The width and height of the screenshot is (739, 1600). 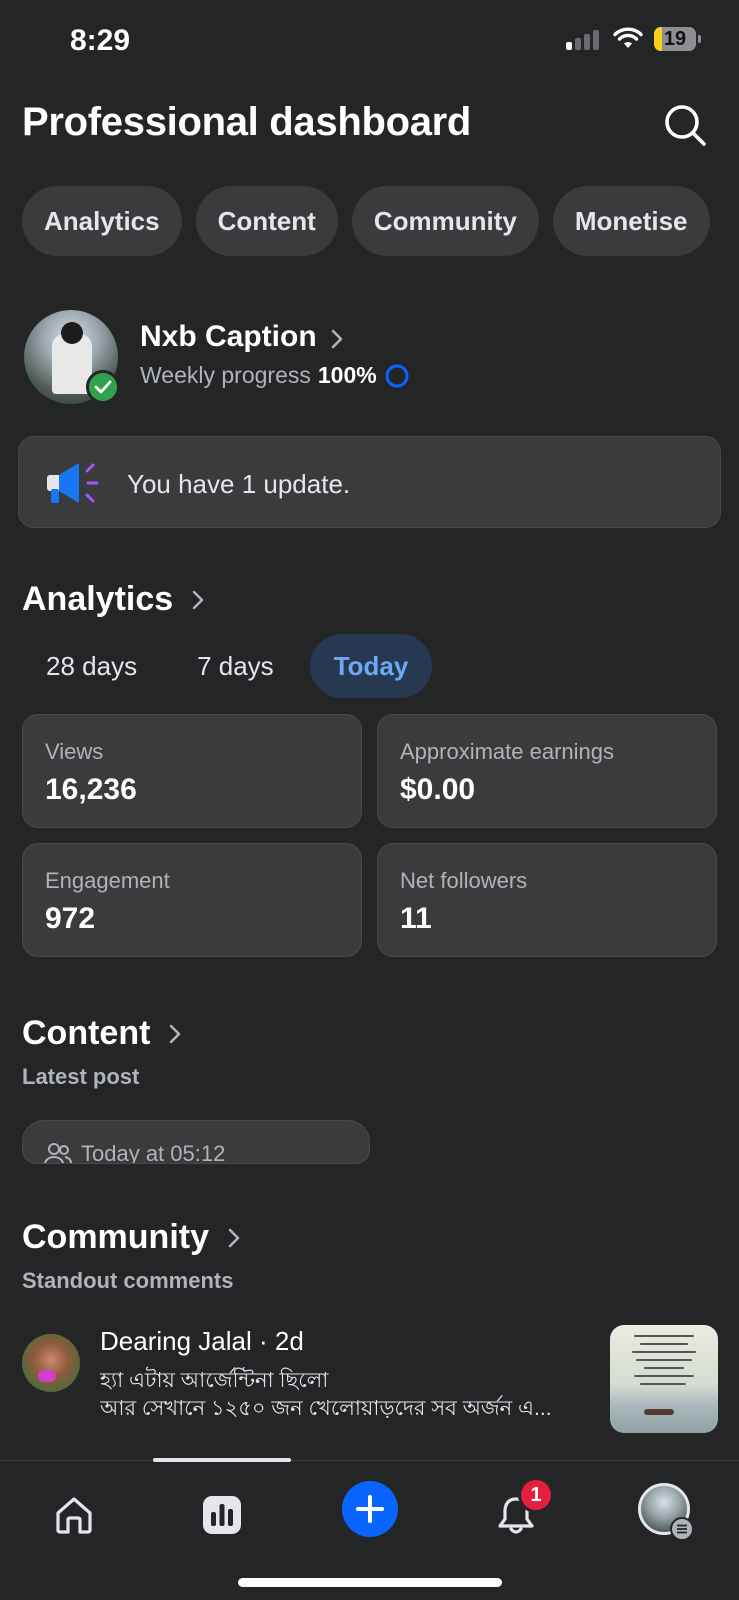 I want to click on comment-author: Dearing Jalal · 2d, so click(x=202, y=1341).